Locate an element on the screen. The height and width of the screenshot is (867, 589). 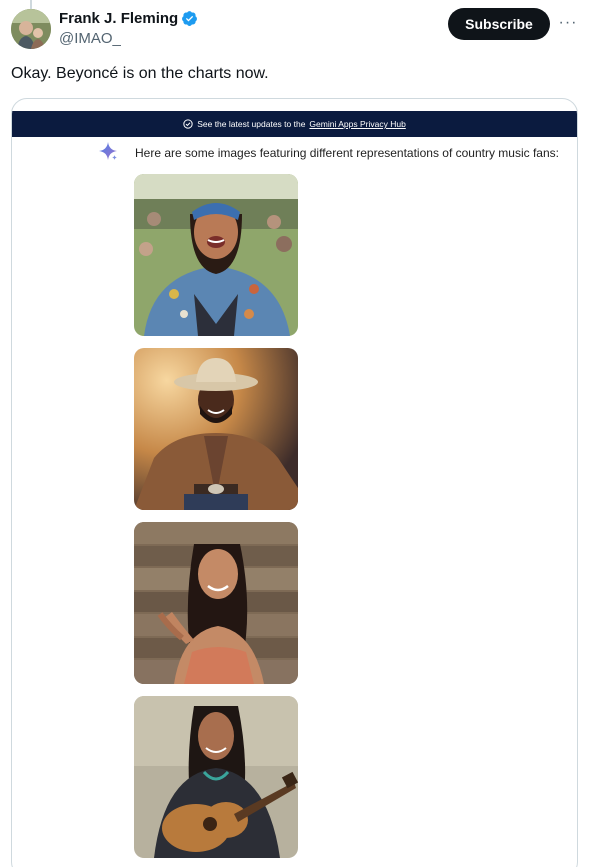
thread-connector-line is located at coordinates (31, 4).